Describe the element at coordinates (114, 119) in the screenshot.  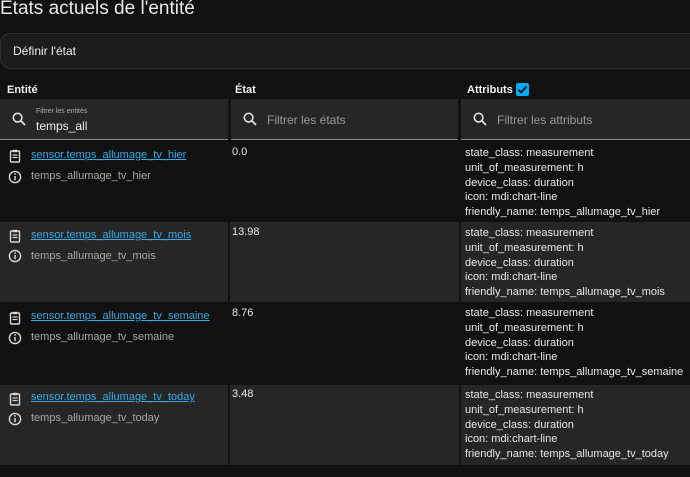
I see `entity-filter-input: Filtrer les entités temps_all` at that location.